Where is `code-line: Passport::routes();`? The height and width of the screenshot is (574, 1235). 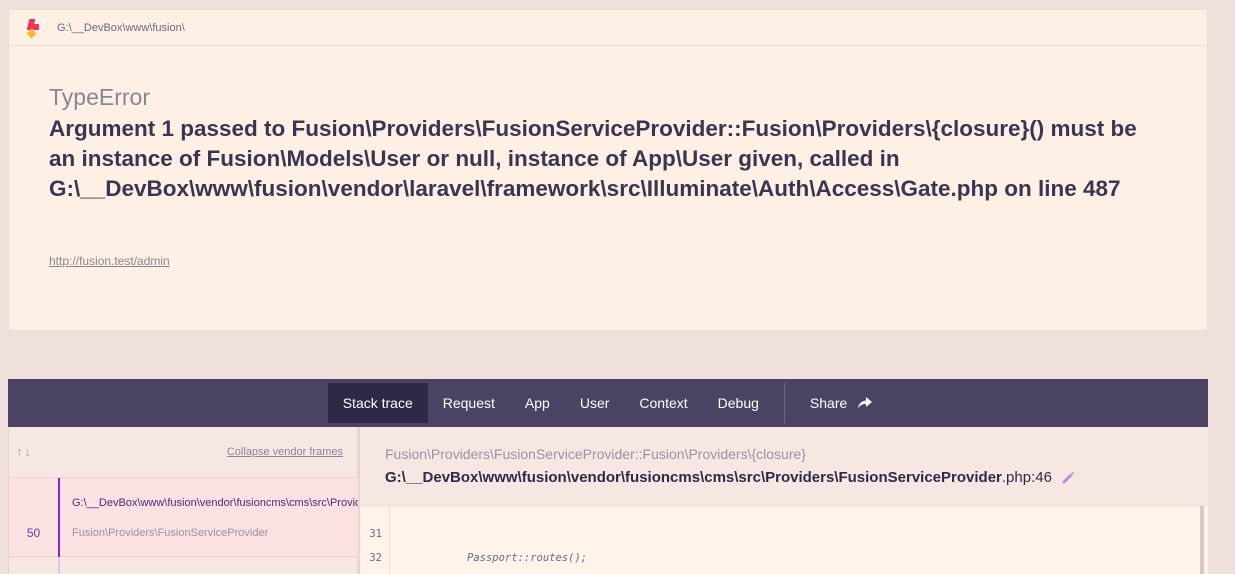 code-line: Passport::routes(); is located at coordinates (527, 558).